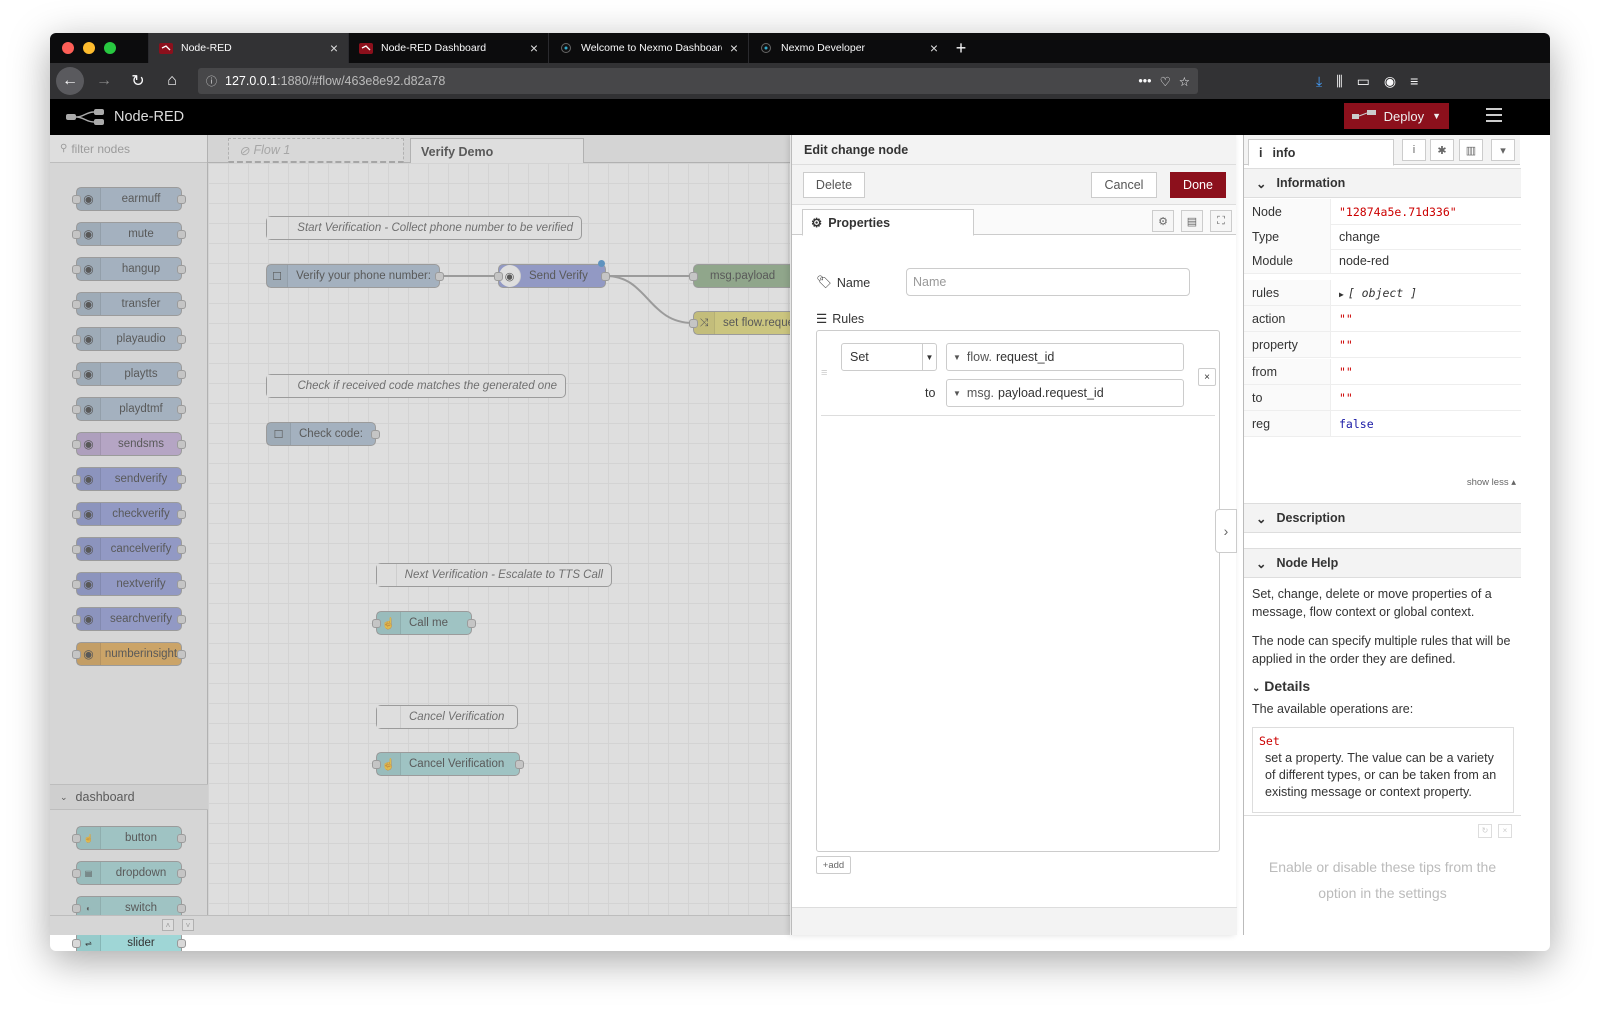 The height and width of the screenshot is (1017, 1600). Describe the element at coordinates (889, 357) in the screenshot. I see `rule-action-select: Set ▼` at that location.